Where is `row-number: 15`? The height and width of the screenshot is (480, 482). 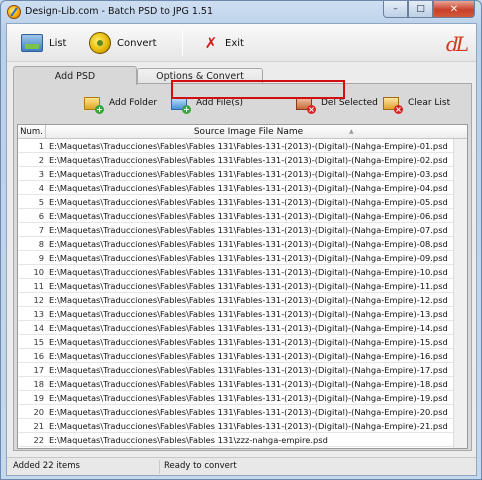
row-number: 15 is located at coordinates (38, 342).